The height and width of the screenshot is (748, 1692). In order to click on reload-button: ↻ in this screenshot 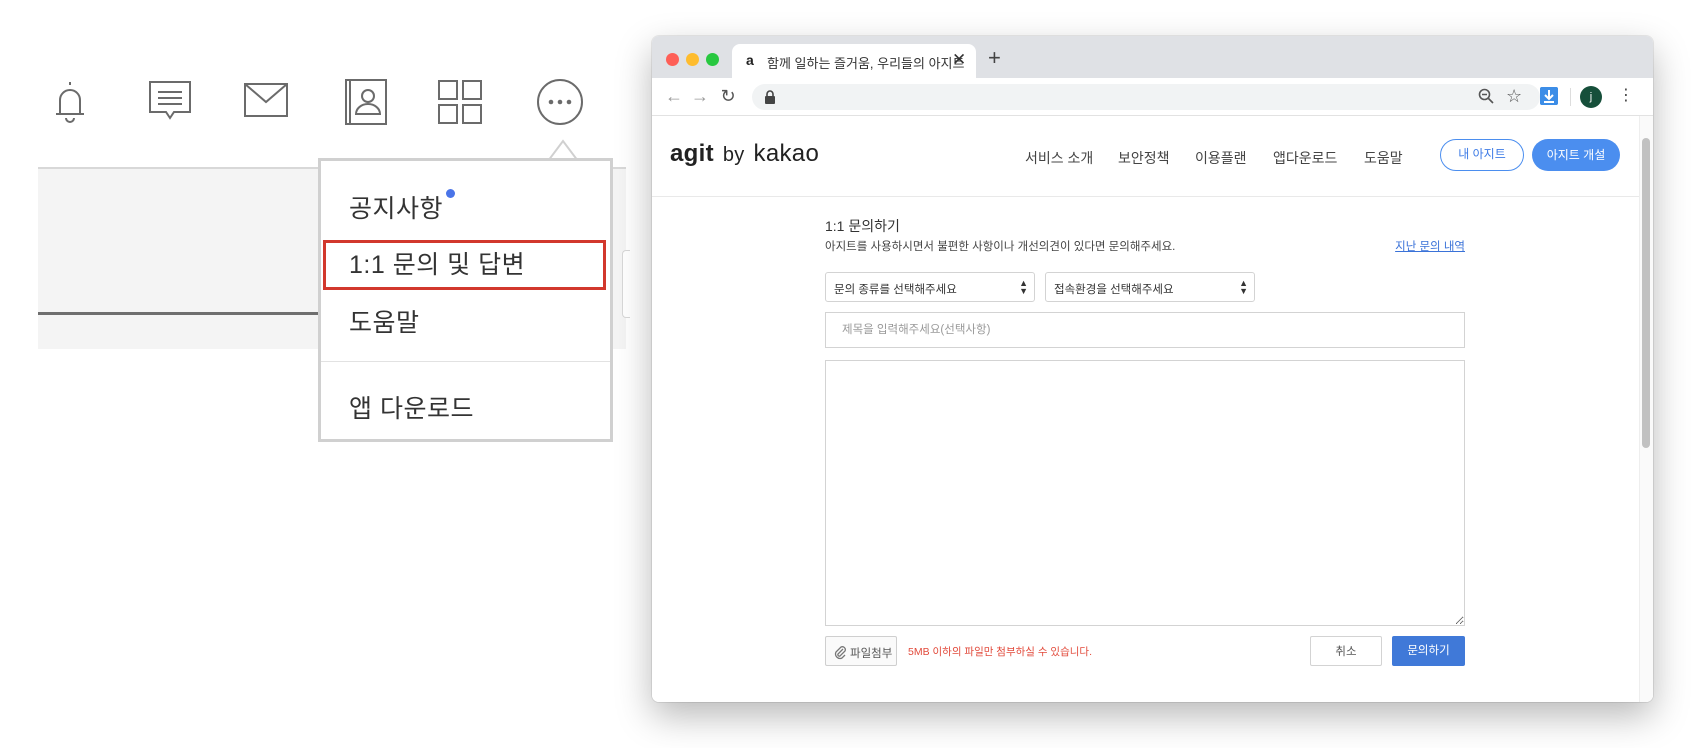, I will do `click(728, 96)`.